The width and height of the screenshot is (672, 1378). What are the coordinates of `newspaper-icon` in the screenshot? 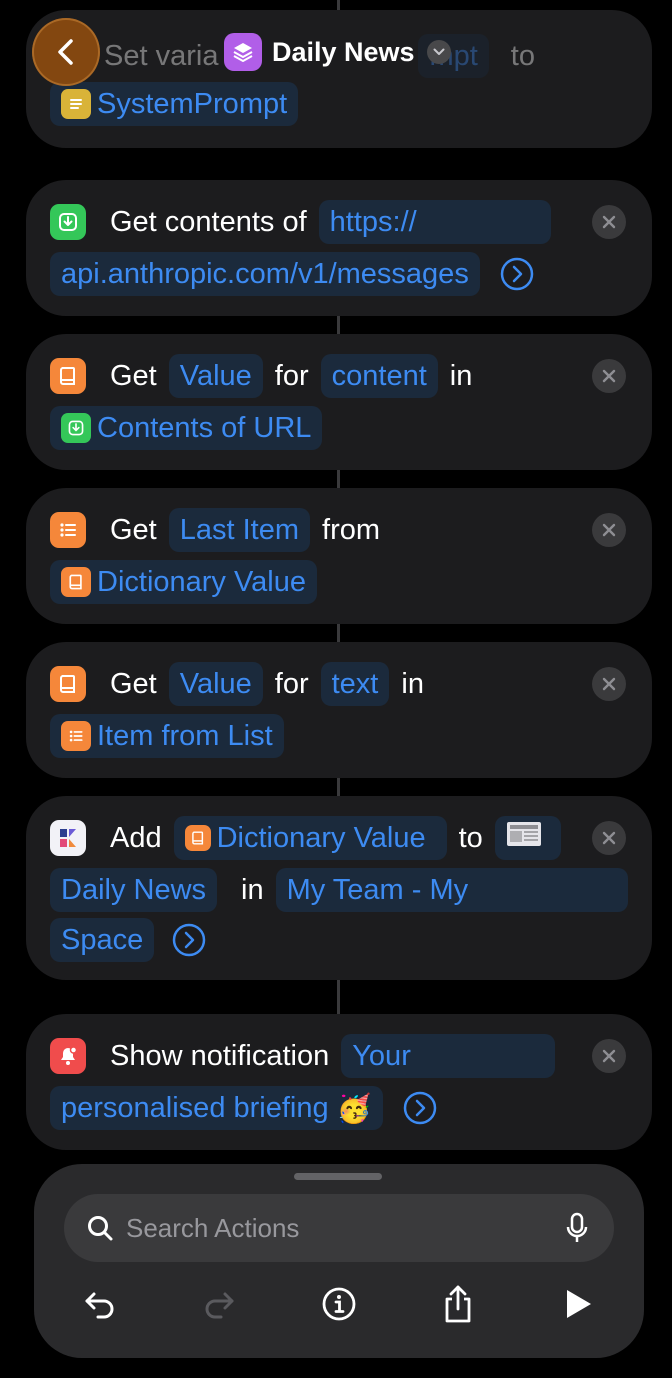 It's located at (524, 838).